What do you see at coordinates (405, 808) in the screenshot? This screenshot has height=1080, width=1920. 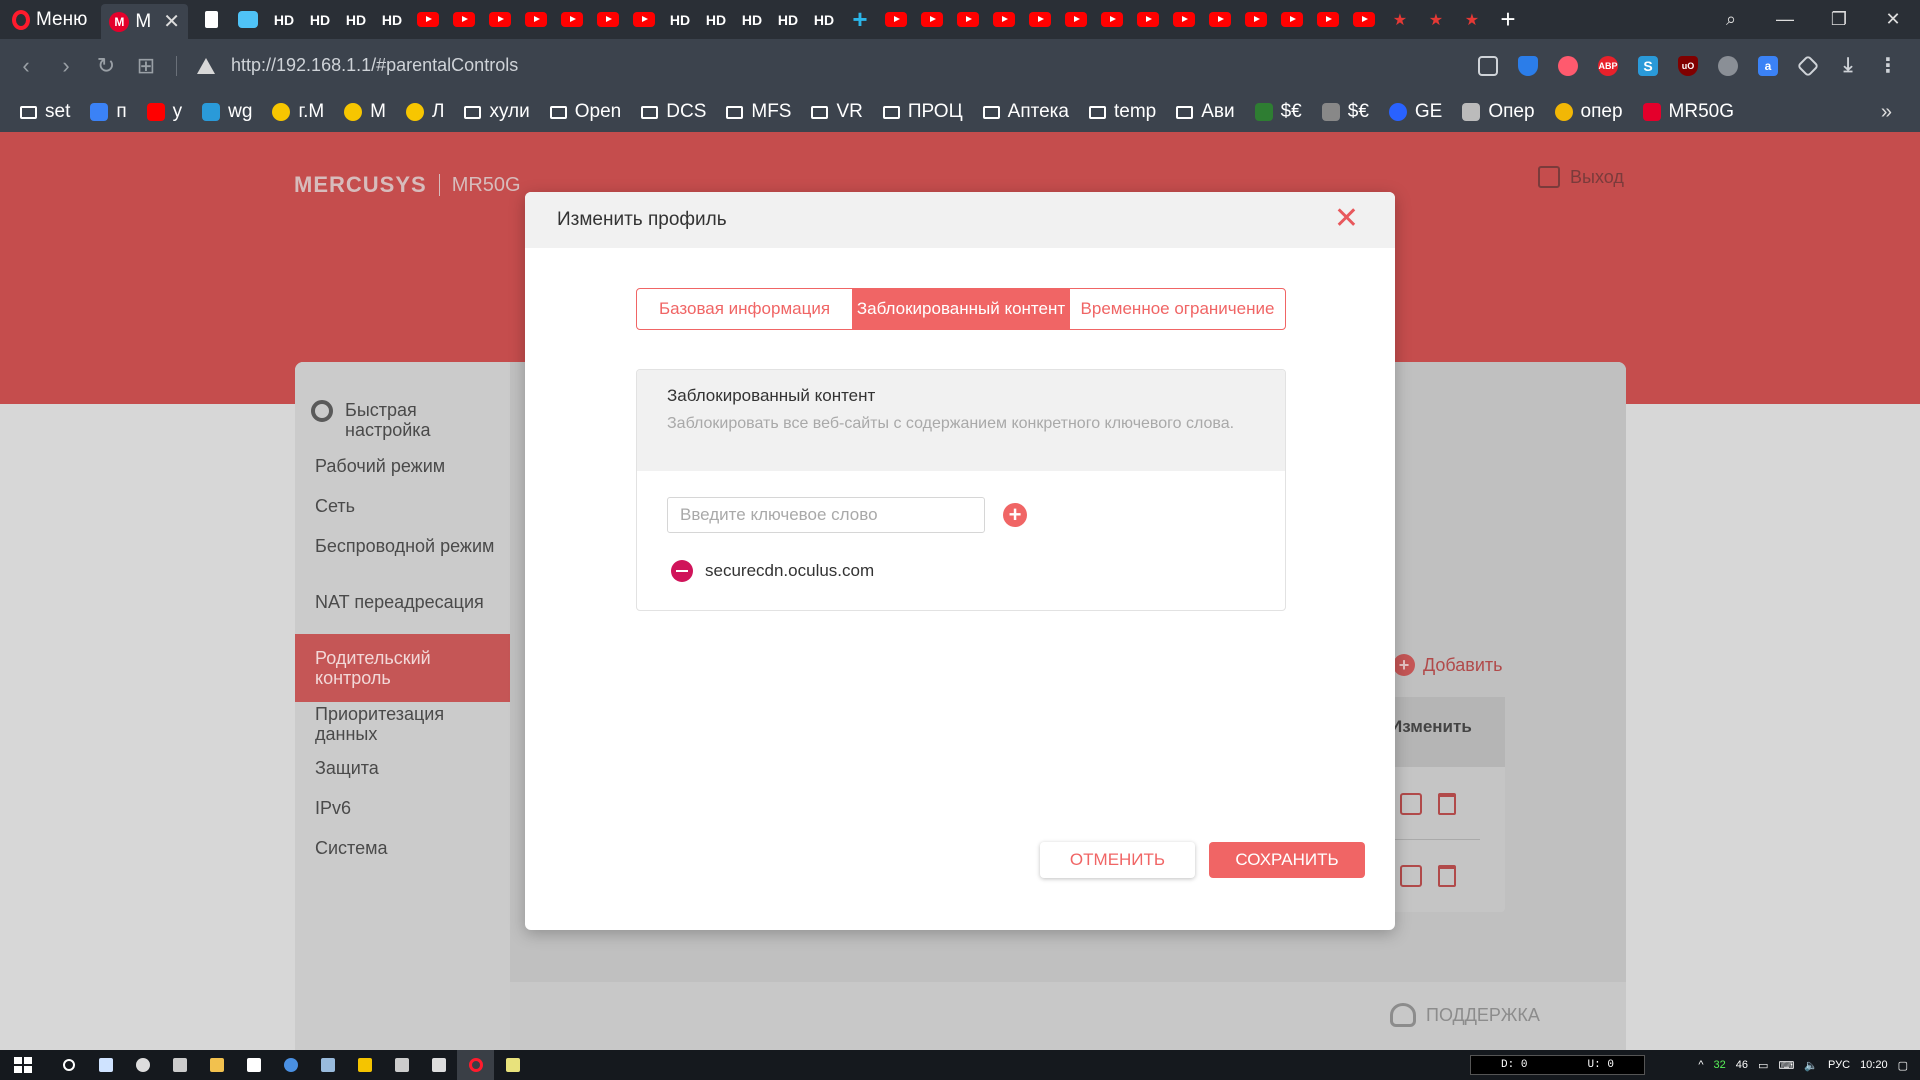 I see `sidebar-item-ipv6: IPv6` at bounding box center [405, 808].